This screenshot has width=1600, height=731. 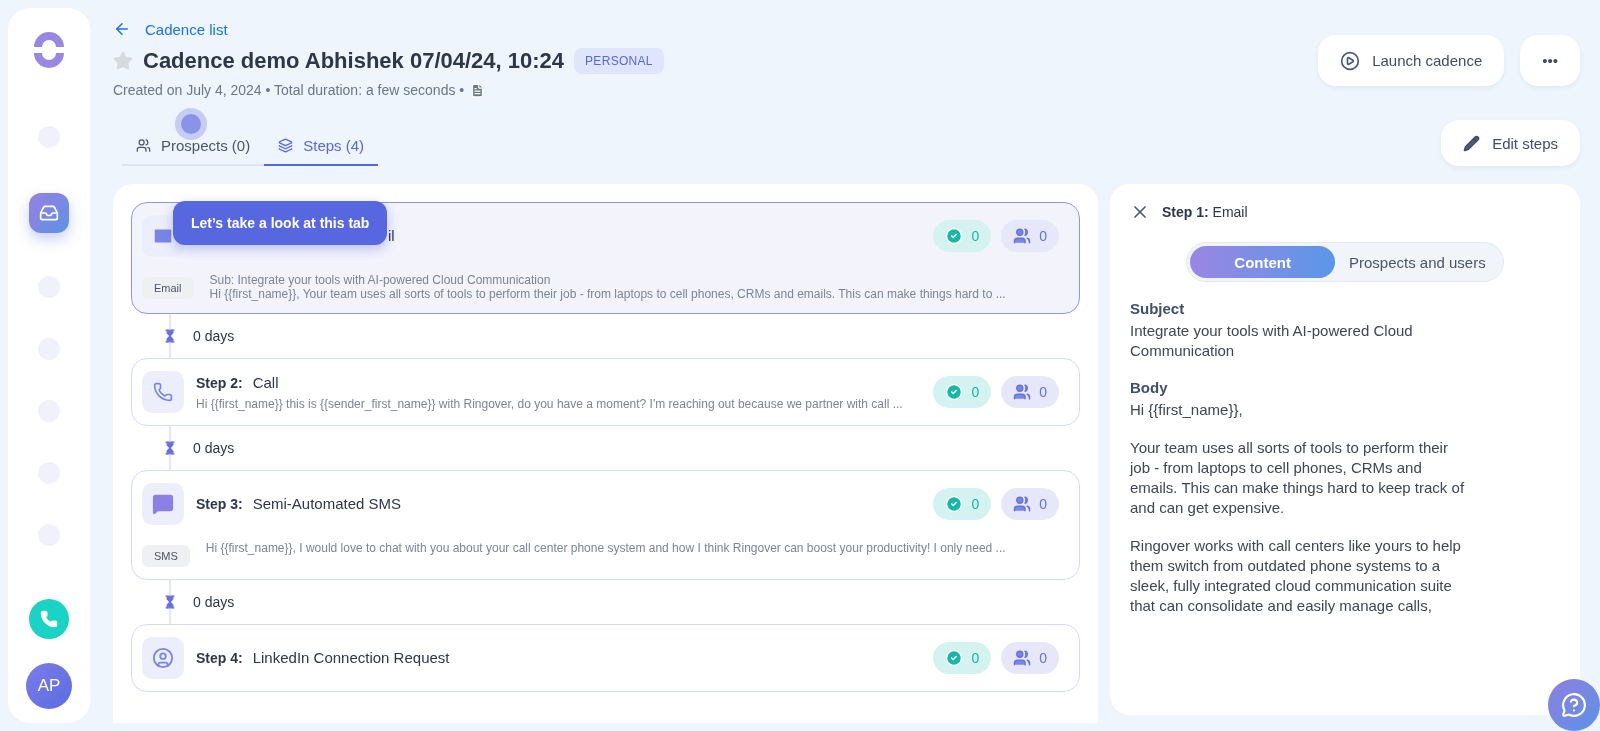 I want to click on step-card, so click(x=605, y=258).